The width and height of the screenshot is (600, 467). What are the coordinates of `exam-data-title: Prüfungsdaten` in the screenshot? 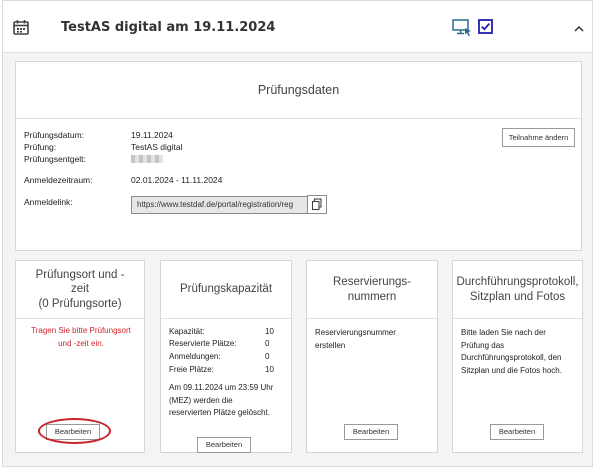 It's located at (298, 90).